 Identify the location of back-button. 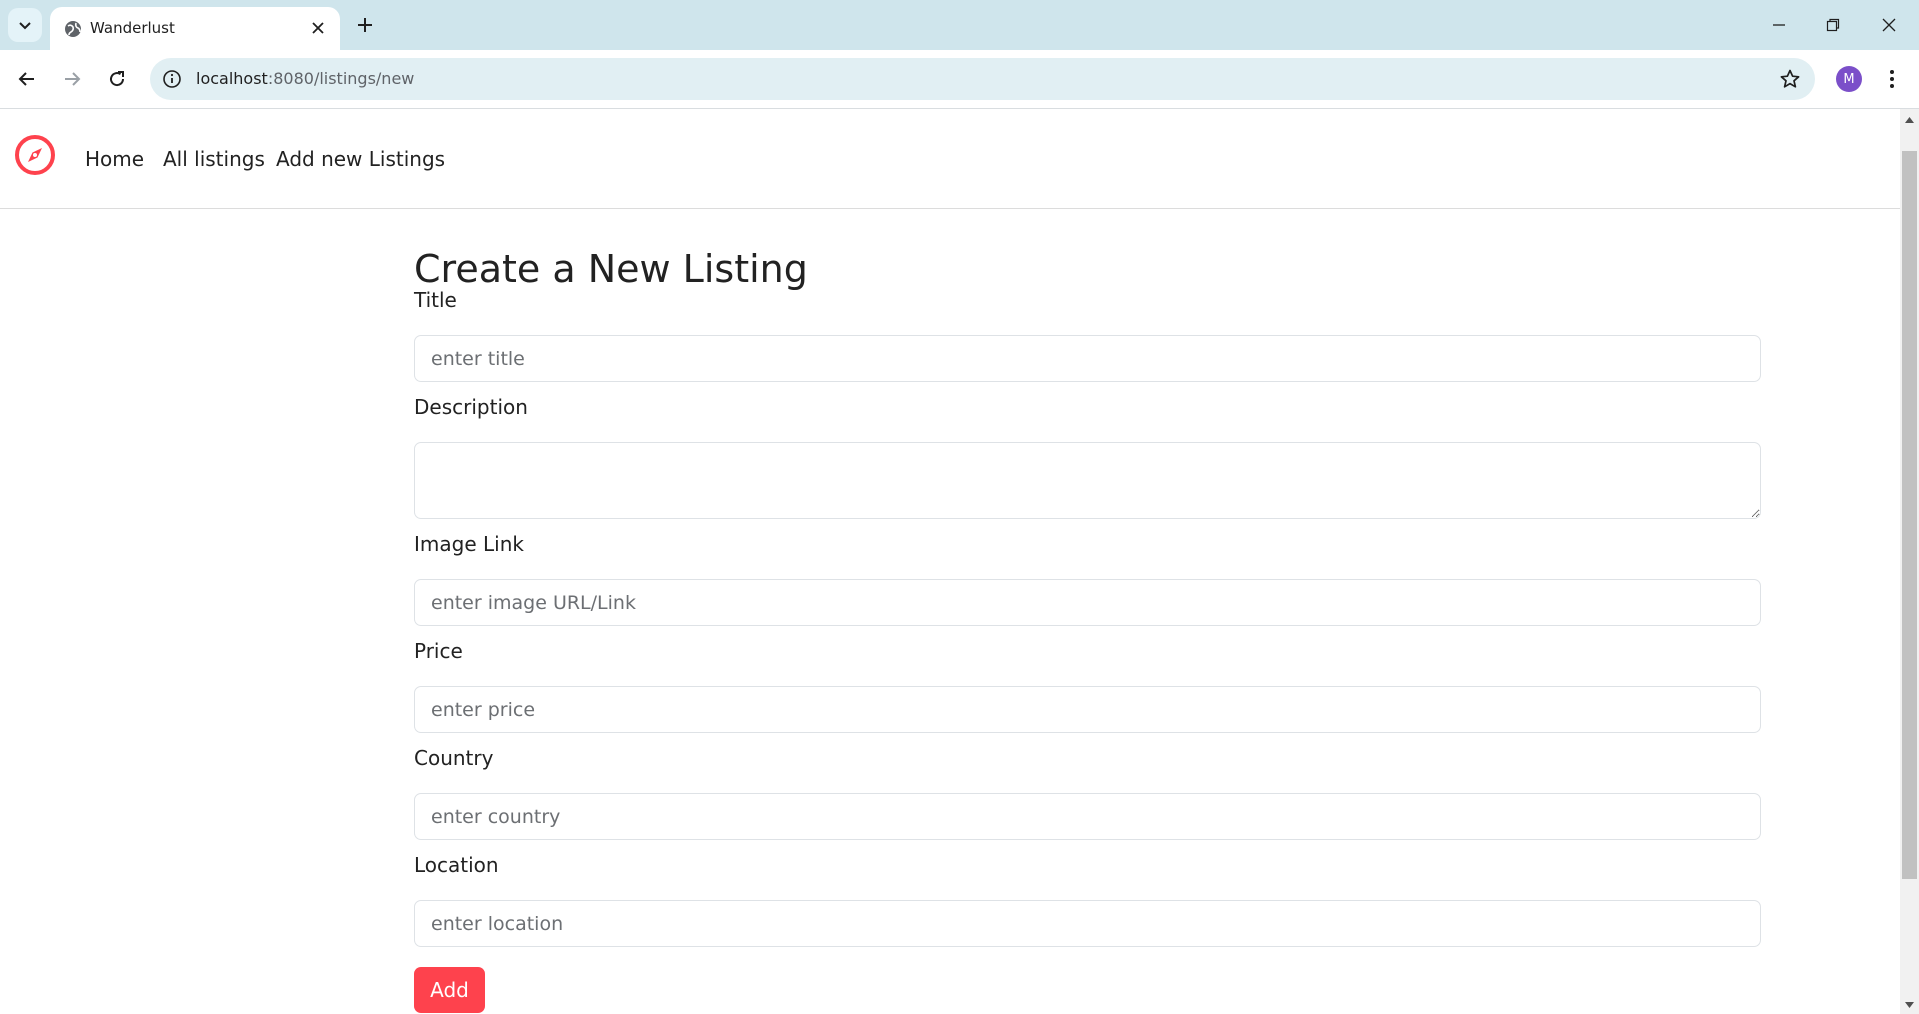
(27, 79).